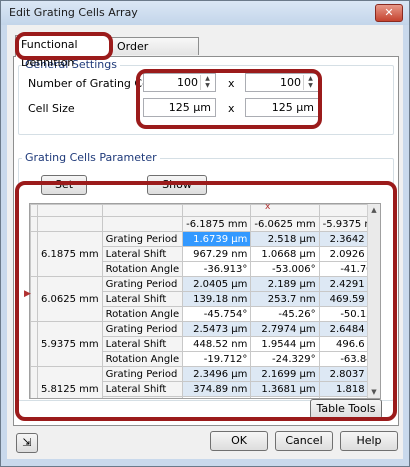 The height and width of the screenshot is (467, 410). I want to click on grid-cell: 1.3681 µm, so click(285, 389).